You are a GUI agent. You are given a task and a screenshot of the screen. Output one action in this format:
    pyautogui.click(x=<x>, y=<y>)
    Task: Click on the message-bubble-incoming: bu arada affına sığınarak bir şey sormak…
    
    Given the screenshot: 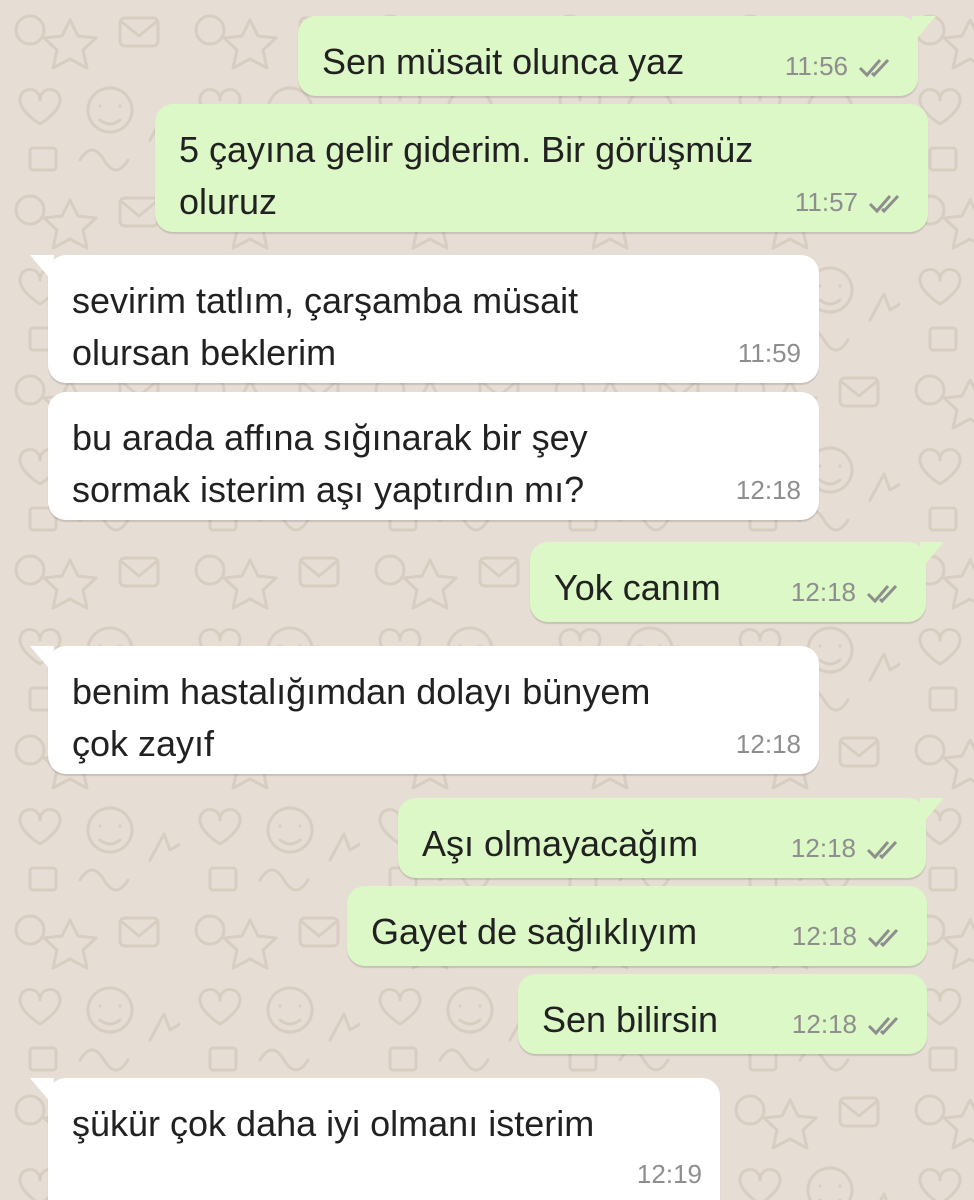 What is the action you would take?
    pyautogui.click(x=433, y=456)
    